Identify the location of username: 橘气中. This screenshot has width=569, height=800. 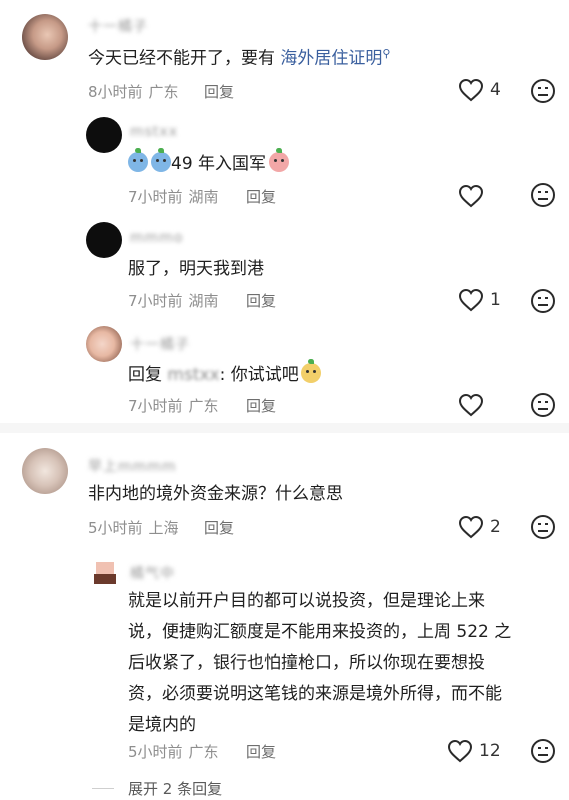
(152, 573).